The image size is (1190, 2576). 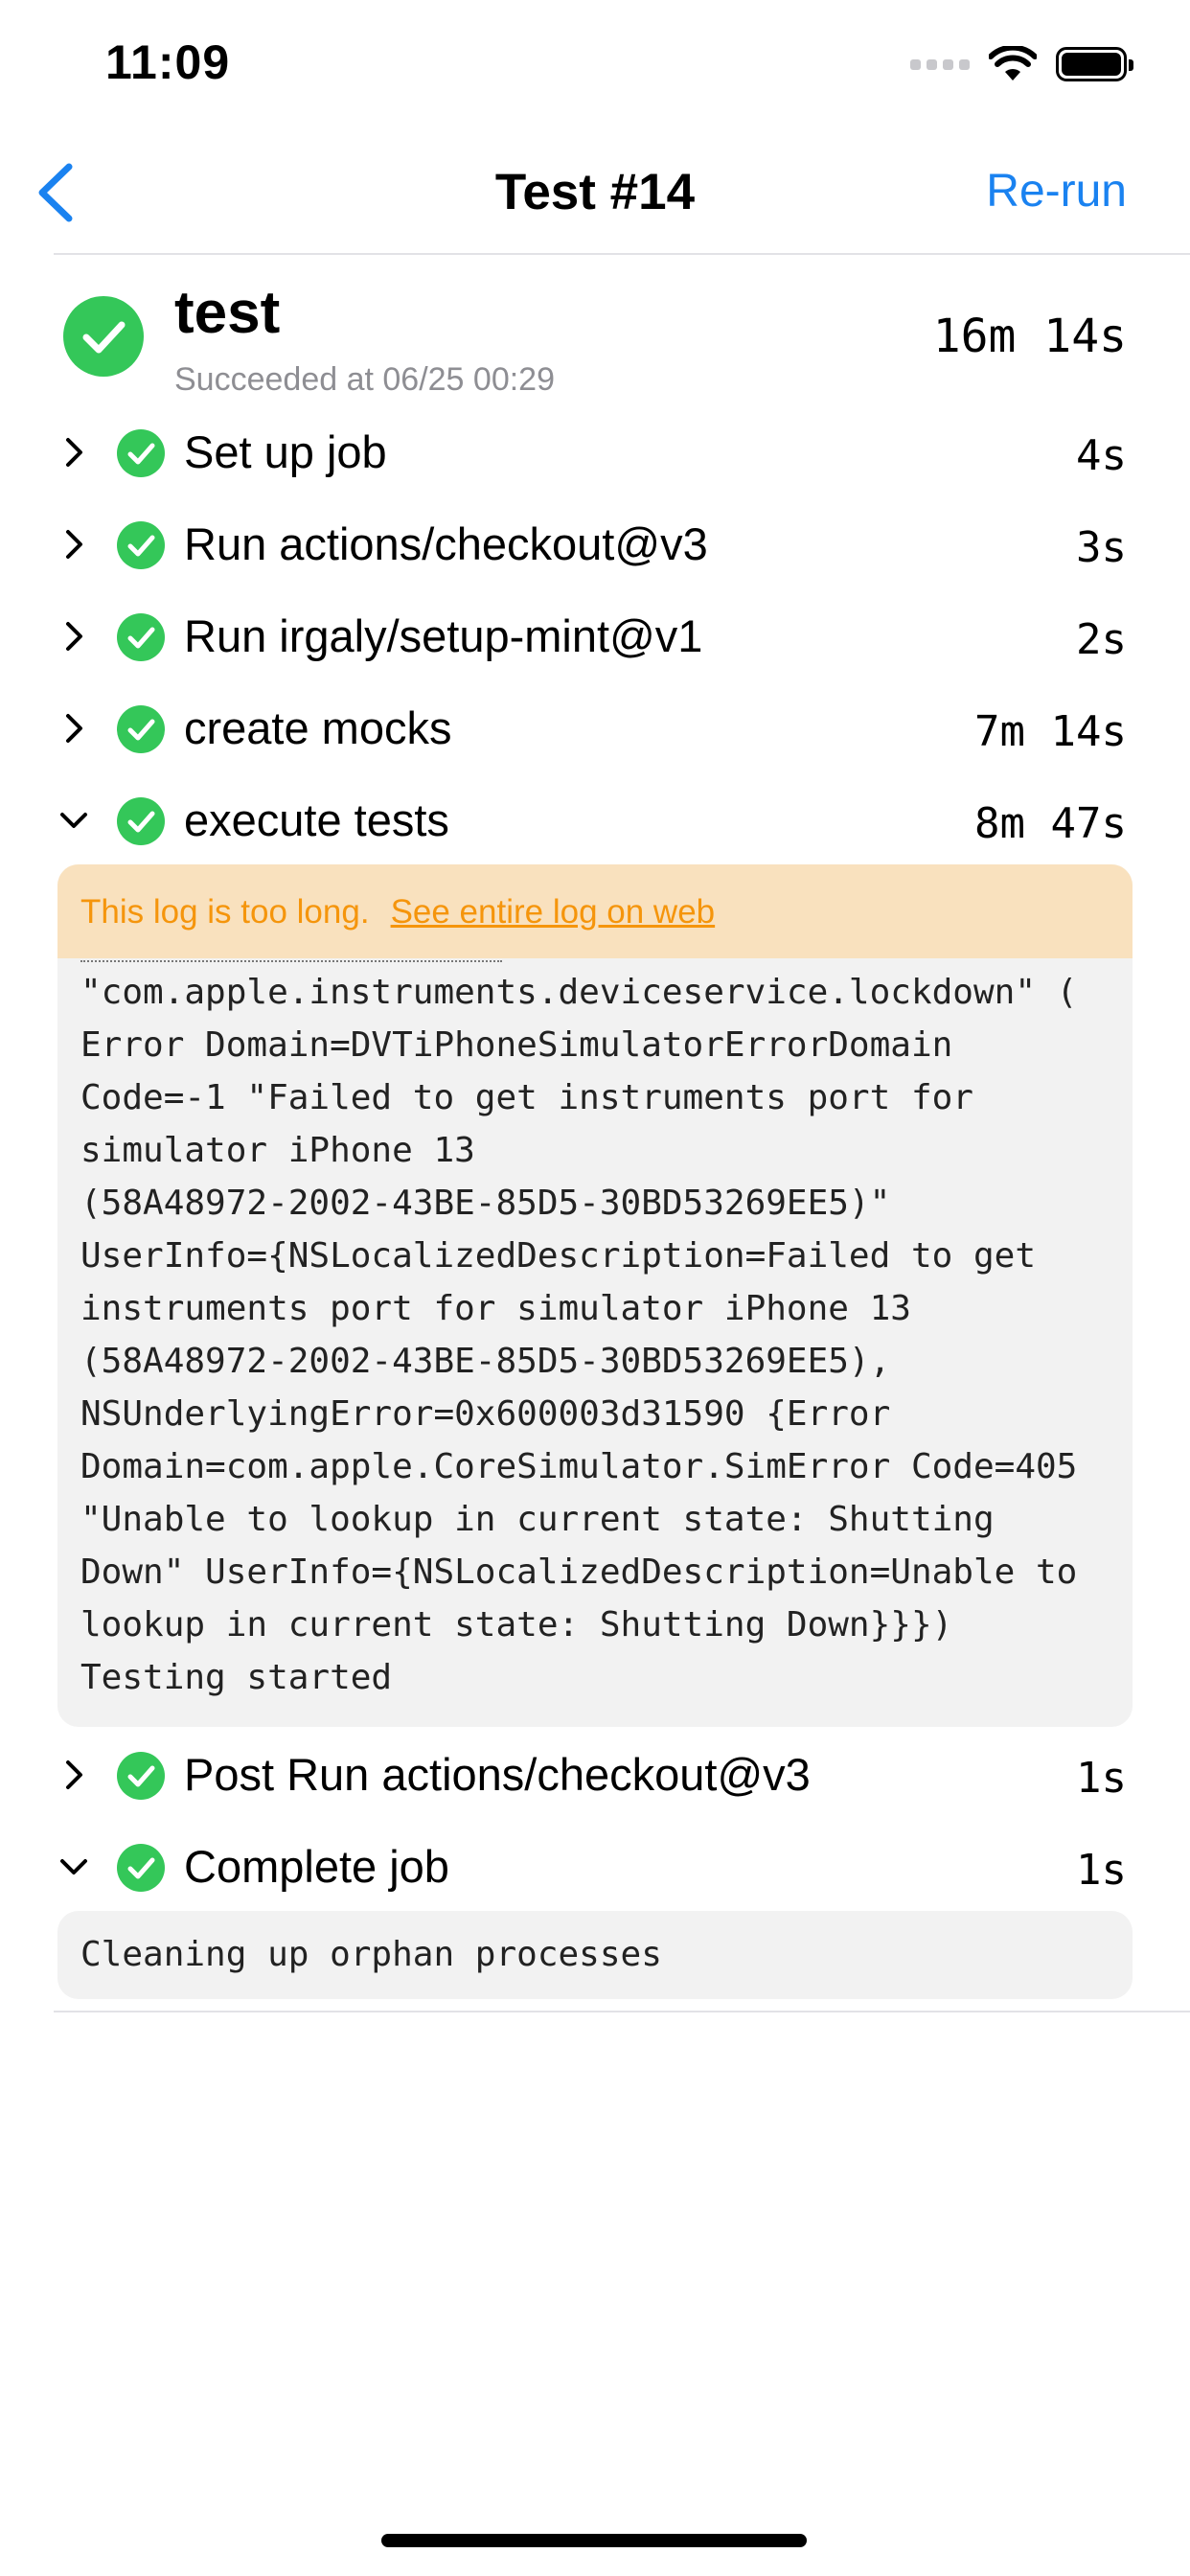 I want to click on job-header: test Succeeded at 06/25 00:29 16m 14s, so click(x=595, y=337).